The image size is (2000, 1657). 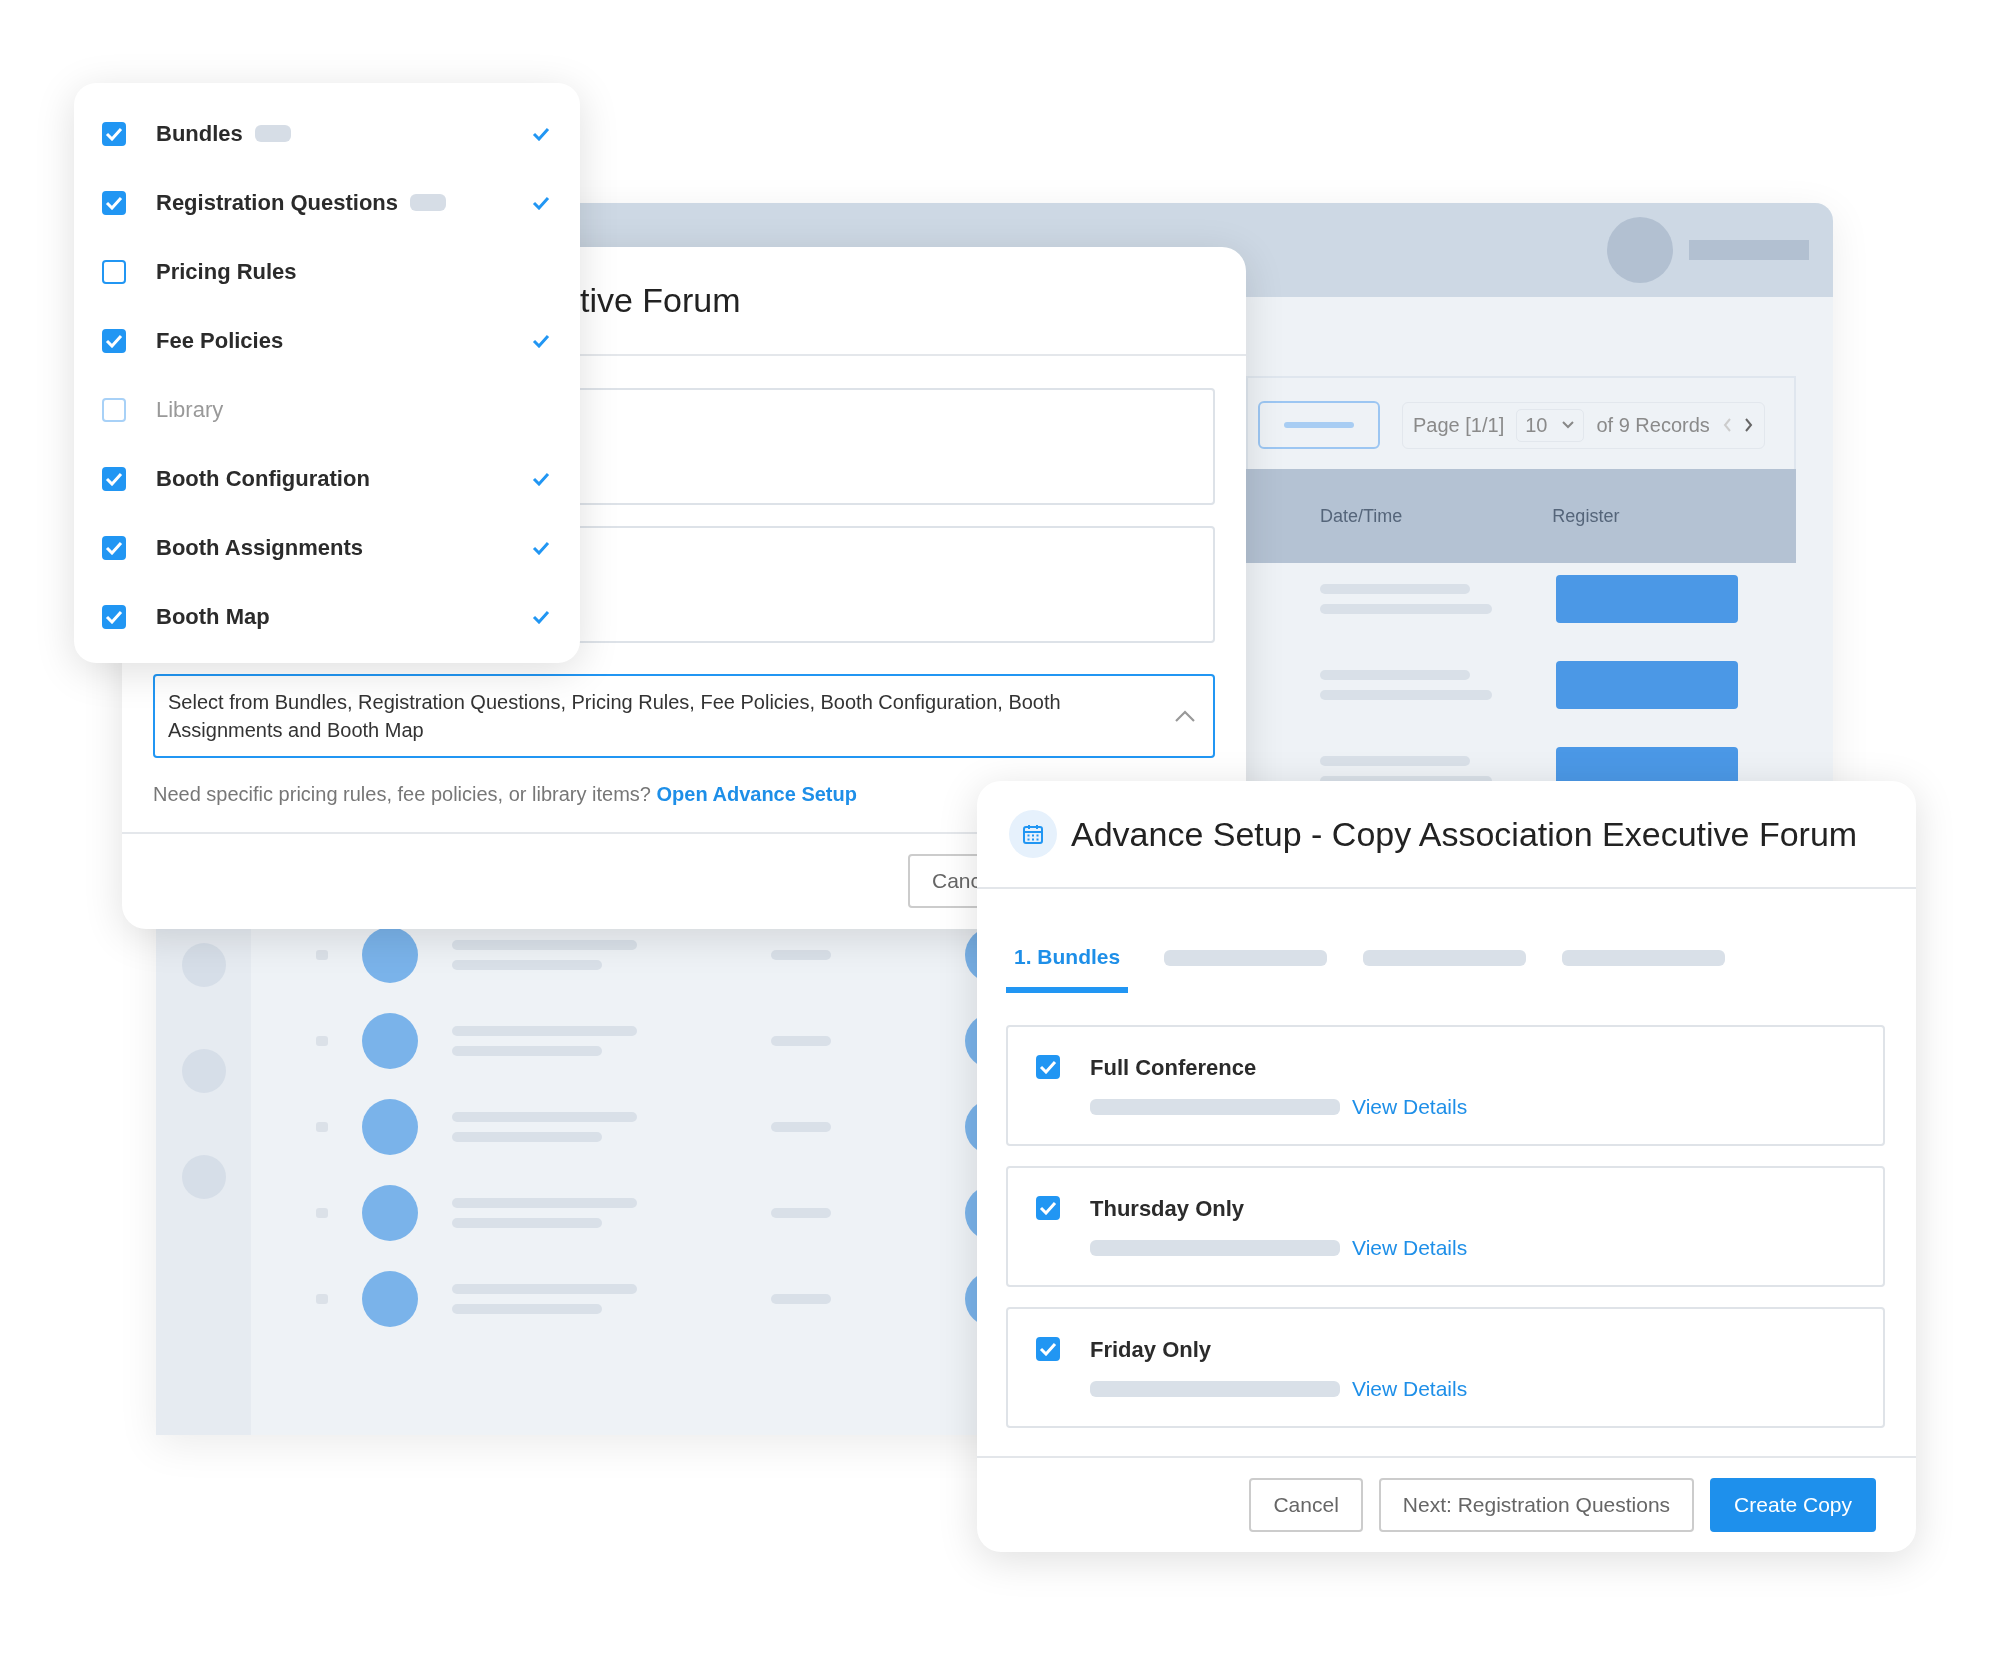 What do you see at coordinates (199, 133) in the screenshot?
I see `option-label: Bundles` at bounding box center [199, 133].